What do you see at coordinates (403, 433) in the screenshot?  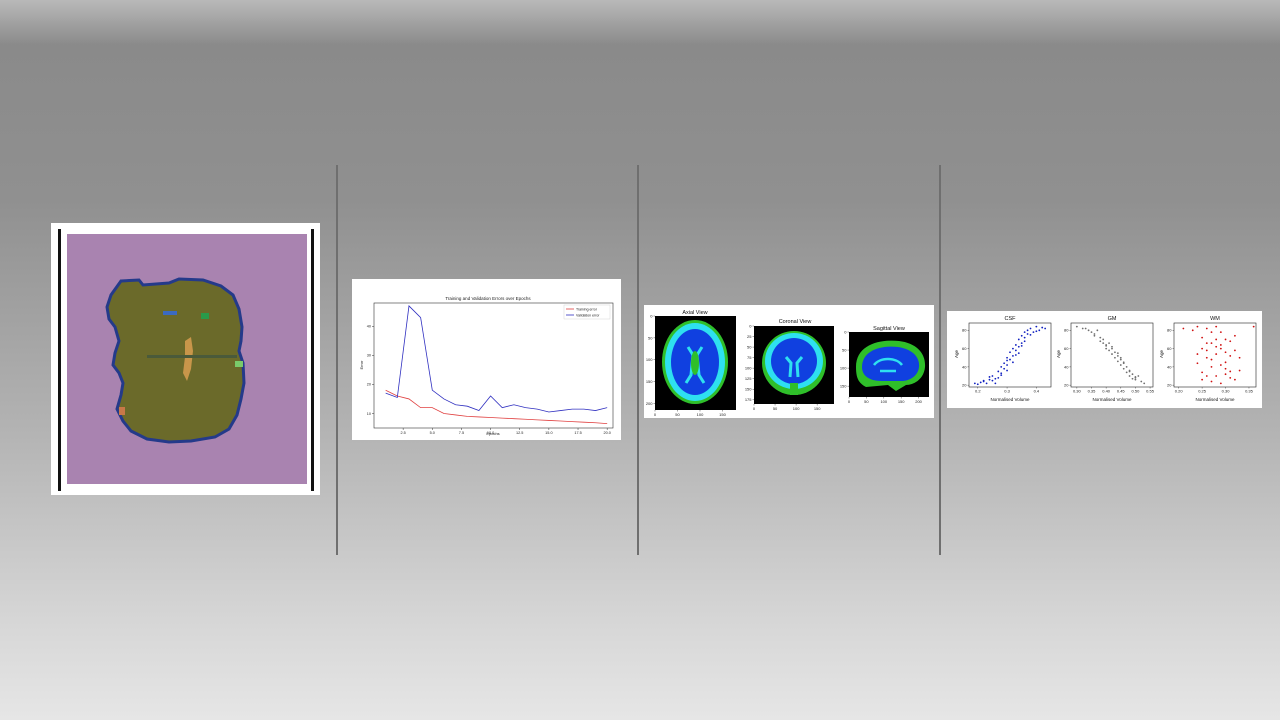 I see `loss-xtick-label: 2.5` at bounding box center [403, 433].